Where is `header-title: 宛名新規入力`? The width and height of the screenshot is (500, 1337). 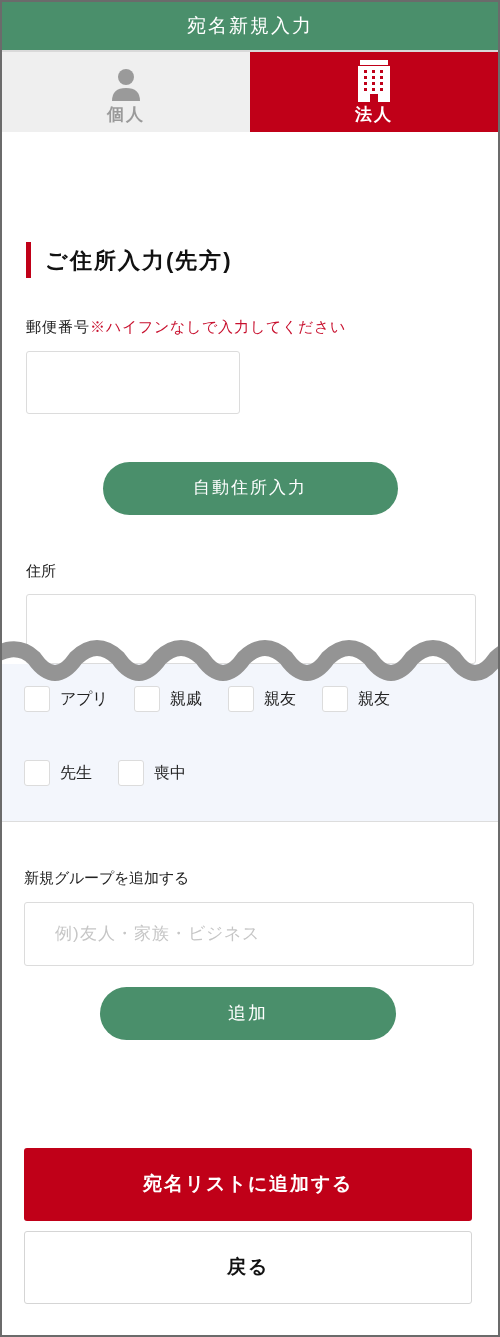
header-title: 宛名新規入力 is located at coordinates (250, 25).